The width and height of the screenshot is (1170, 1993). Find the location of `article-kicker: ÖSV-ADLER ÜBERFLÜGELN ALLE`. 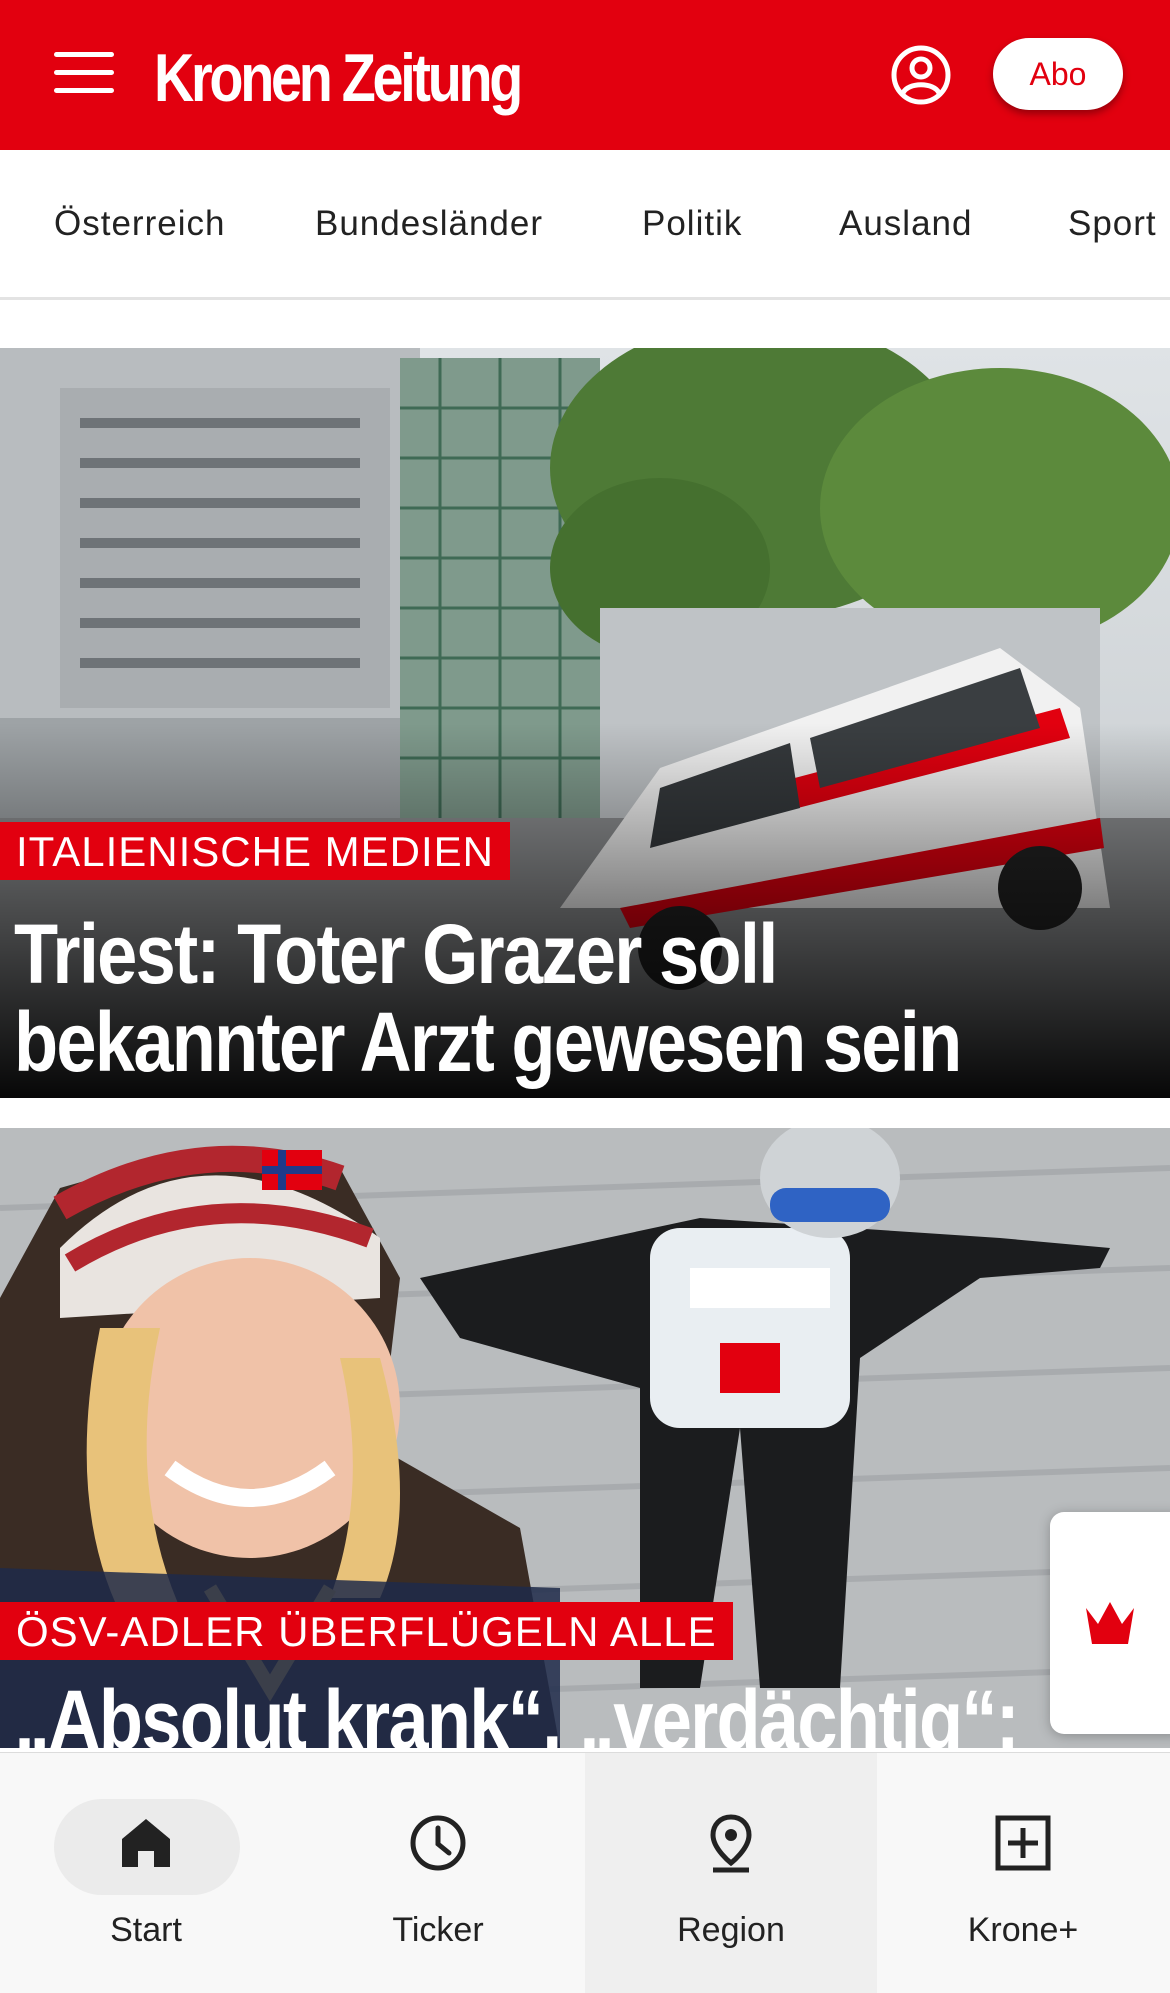

article-kicker: ÖSV-ADLER ÜBERFLÜGELN ALLE is located at coordinates (366, 1631).